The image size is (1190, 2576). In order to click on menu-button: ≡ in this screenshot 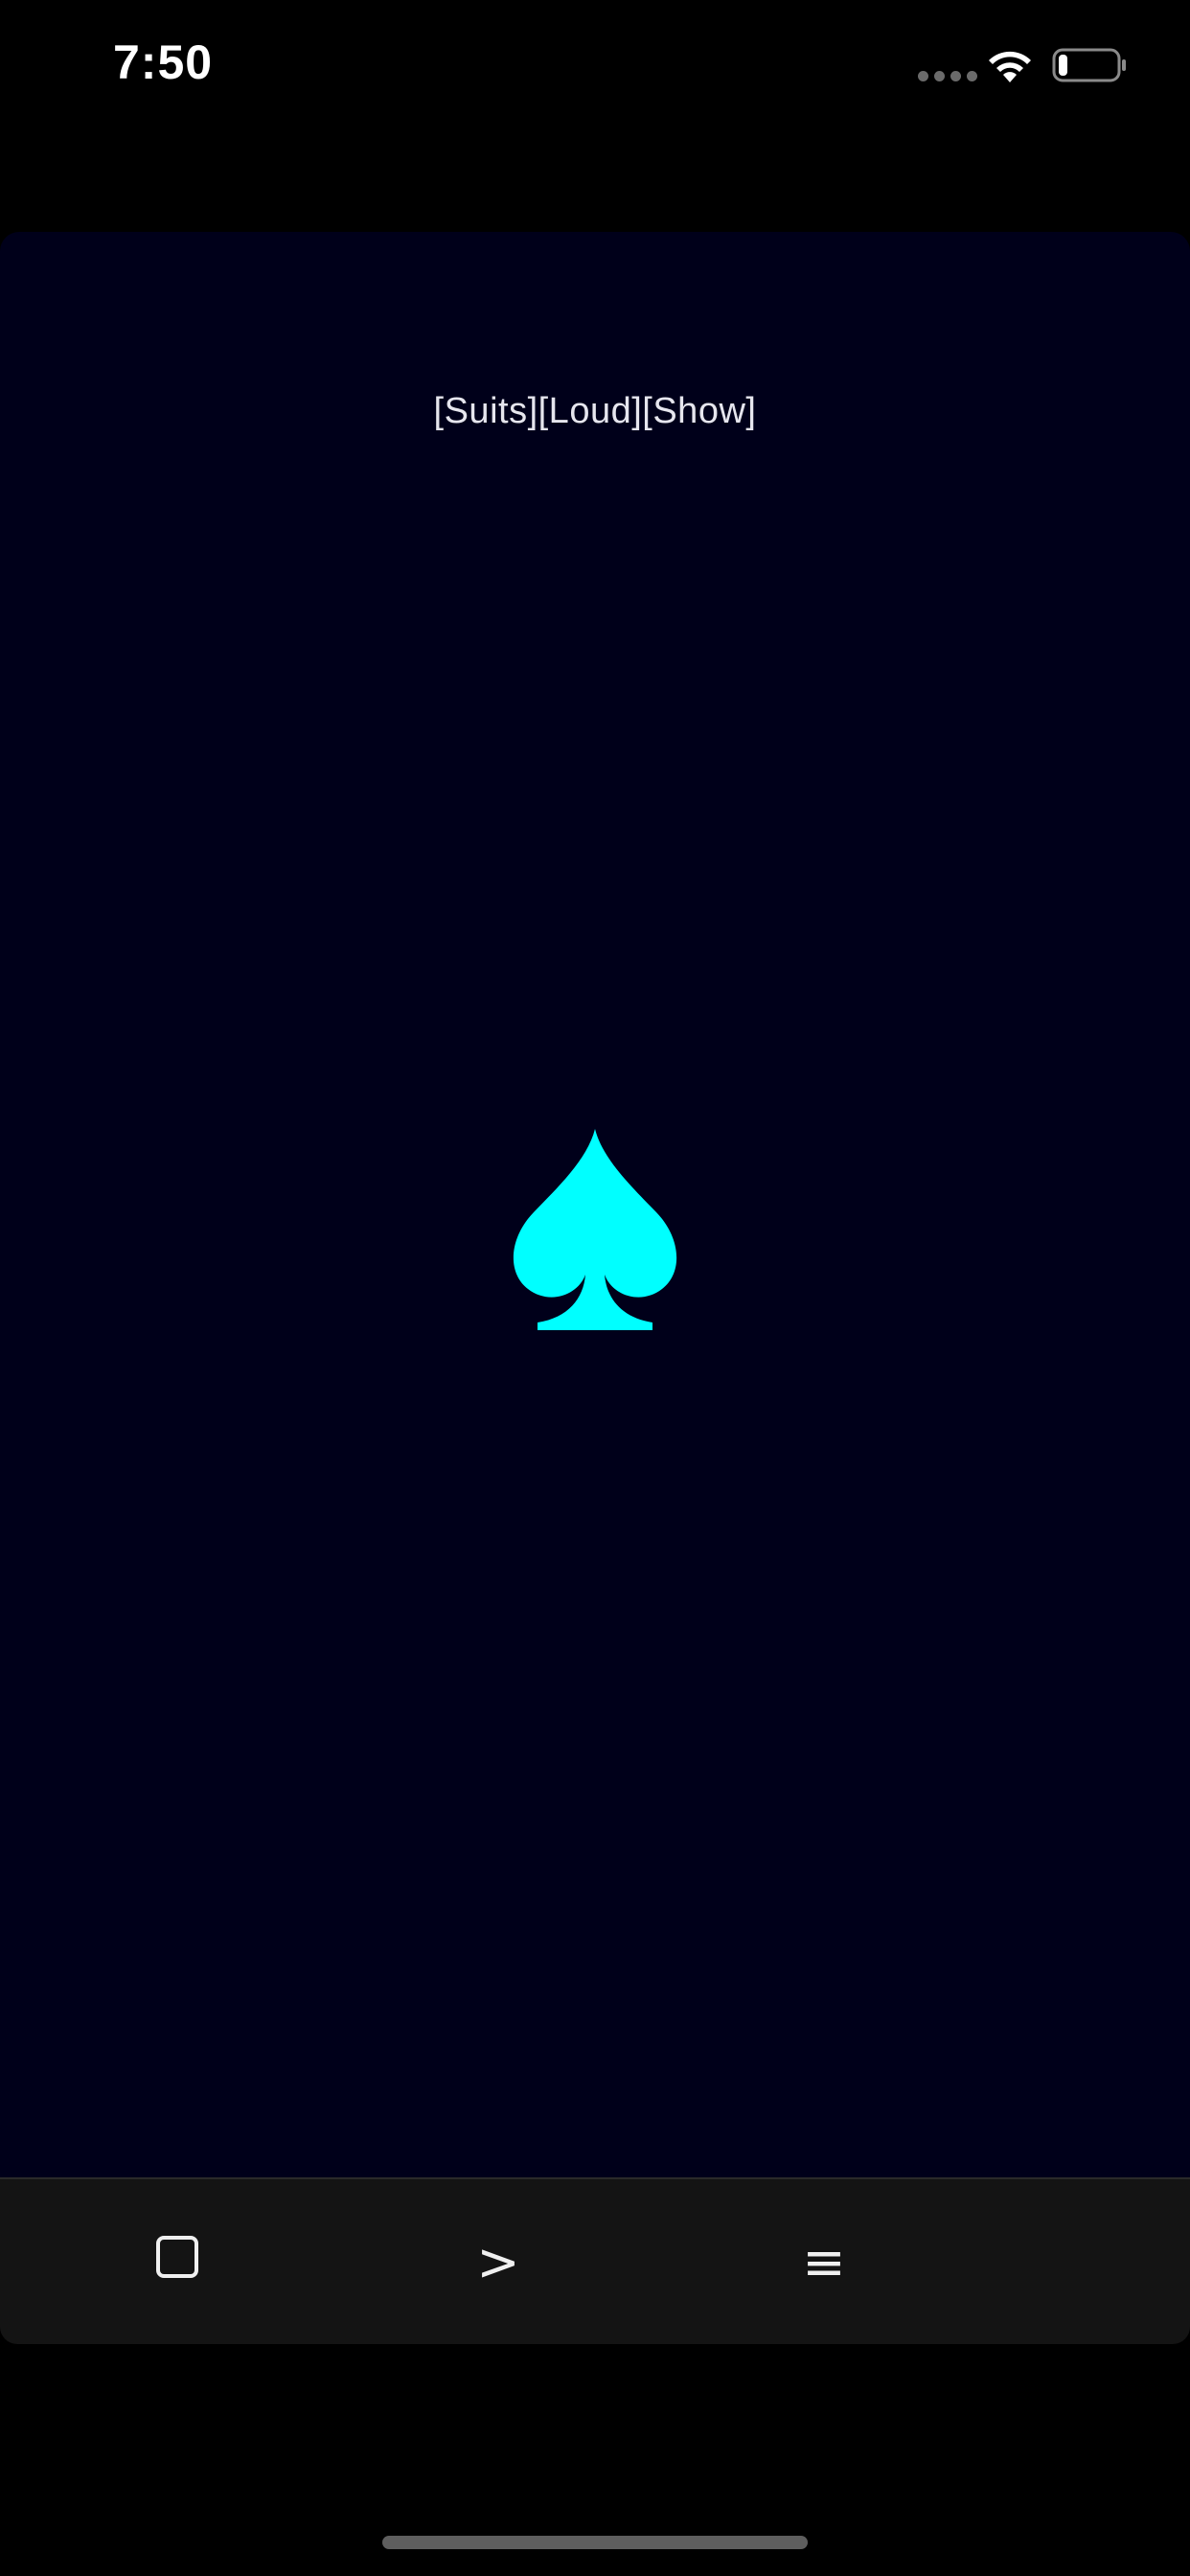, I will do `click(824, 2261)`.